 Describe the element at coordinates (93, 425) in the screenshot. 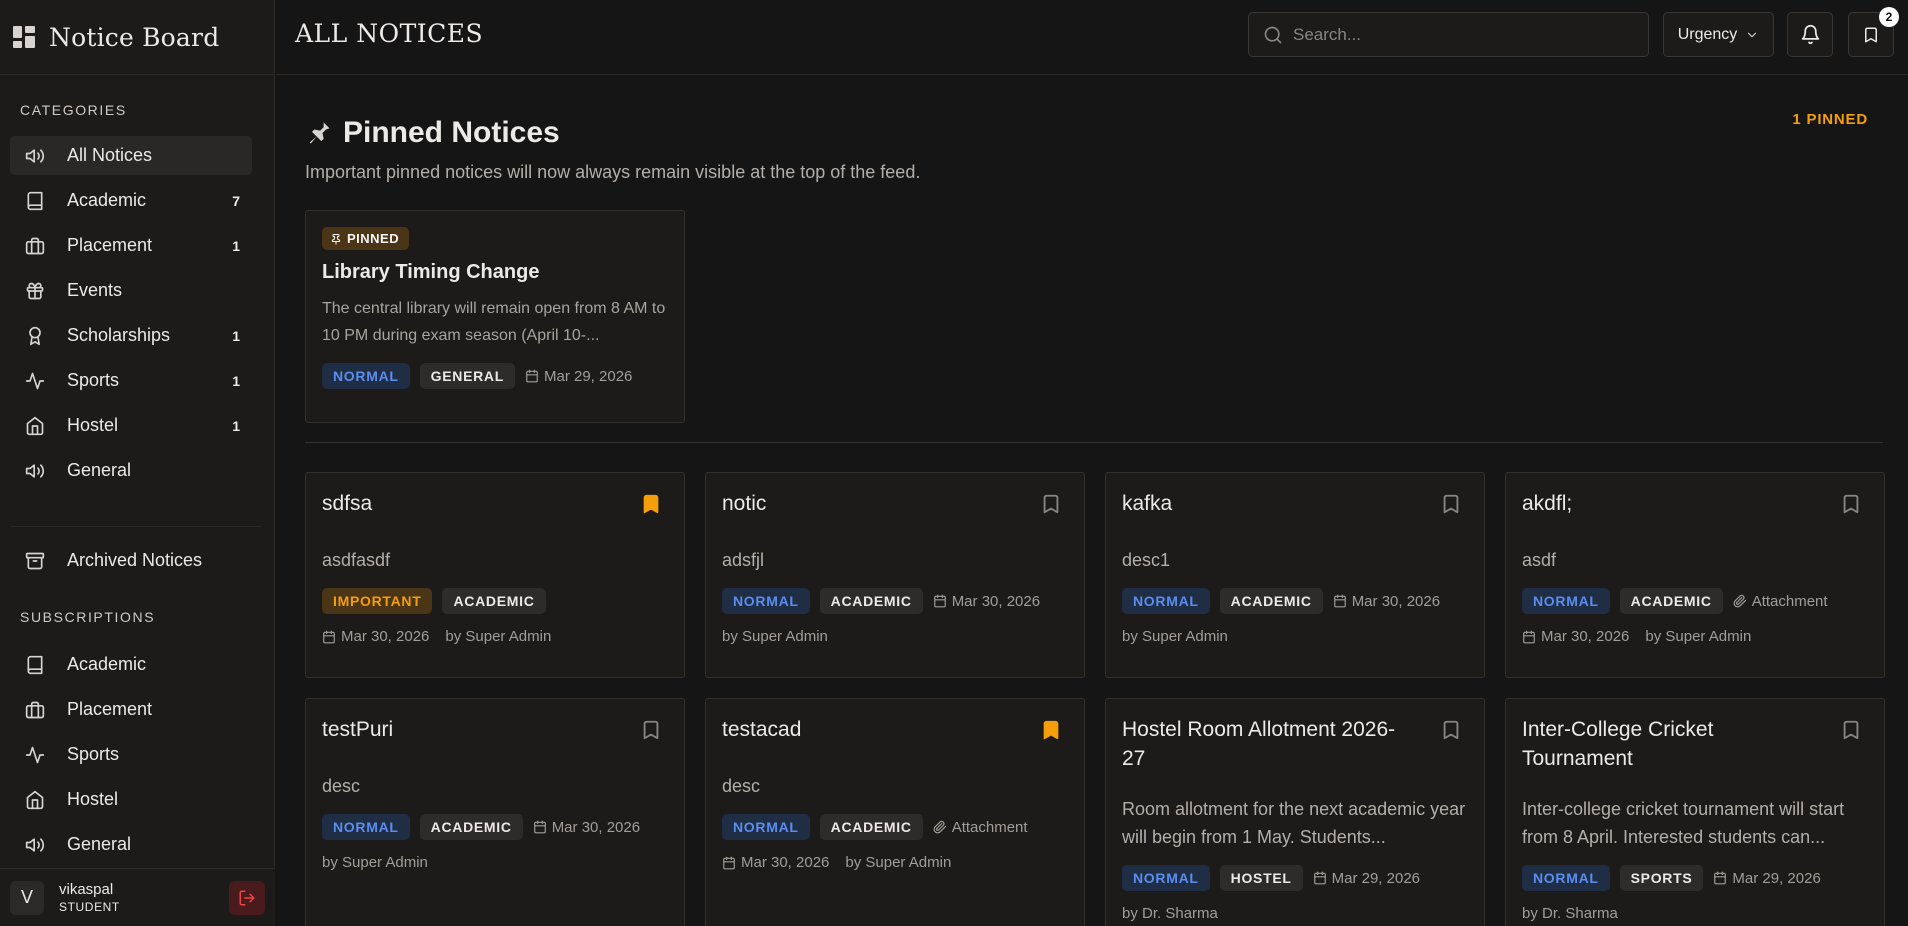

I see `sidebar-item-label: Hostel` at that location.